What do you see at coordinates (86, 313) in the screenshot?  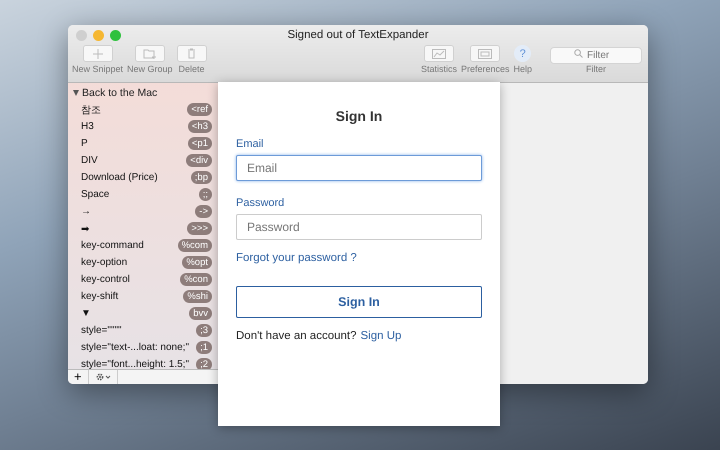 I see `snippet-label: ▼` at bounding box center [86, 313].